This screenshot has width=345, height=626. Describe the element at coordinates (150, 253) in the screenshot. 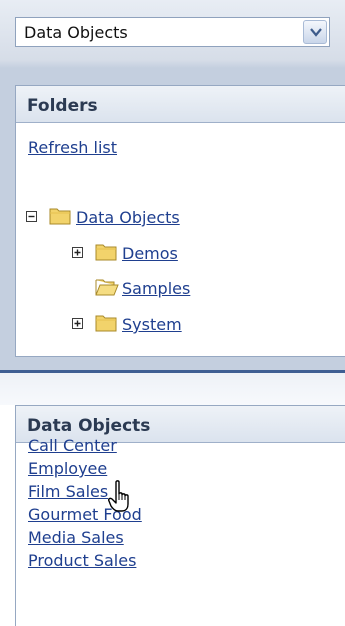

I see `tree-label-demos: Demos` at that location.